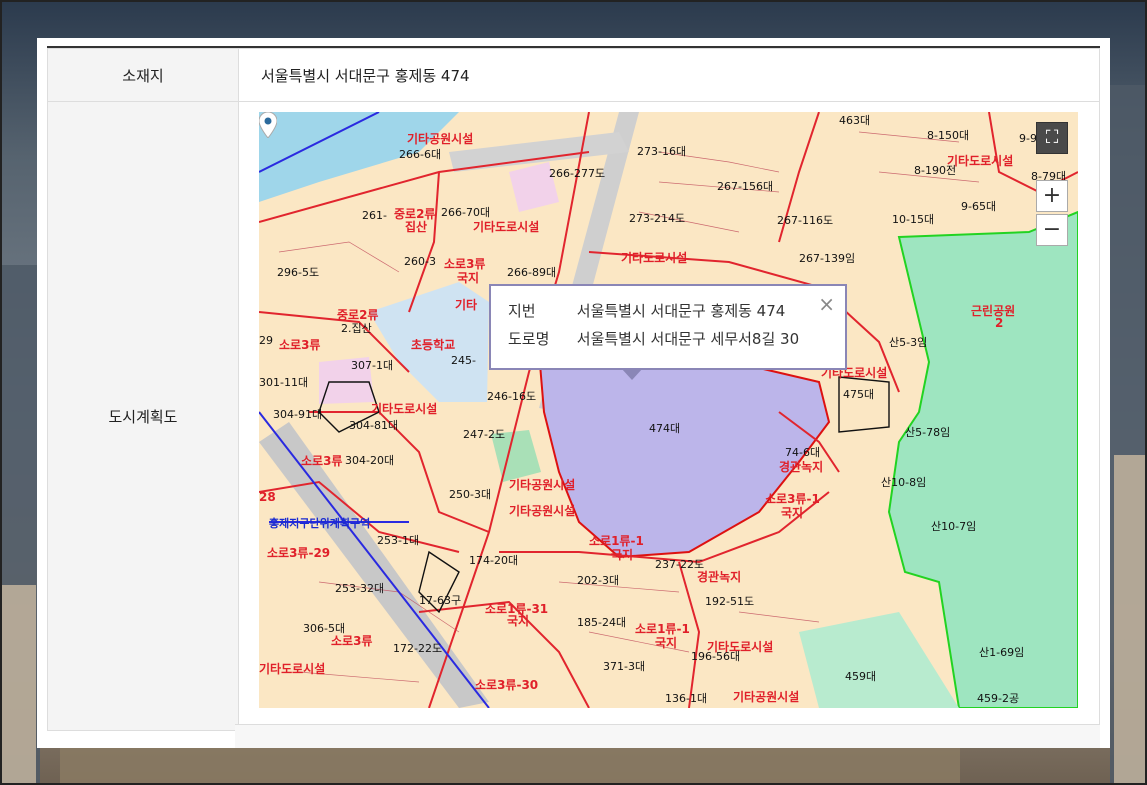 This screenshot has width=1147, height=785. What do you see at coordinates (418, 648) in the screenshot?
I see `label-172-22: 172-22도` at bounding box center [418, 648].